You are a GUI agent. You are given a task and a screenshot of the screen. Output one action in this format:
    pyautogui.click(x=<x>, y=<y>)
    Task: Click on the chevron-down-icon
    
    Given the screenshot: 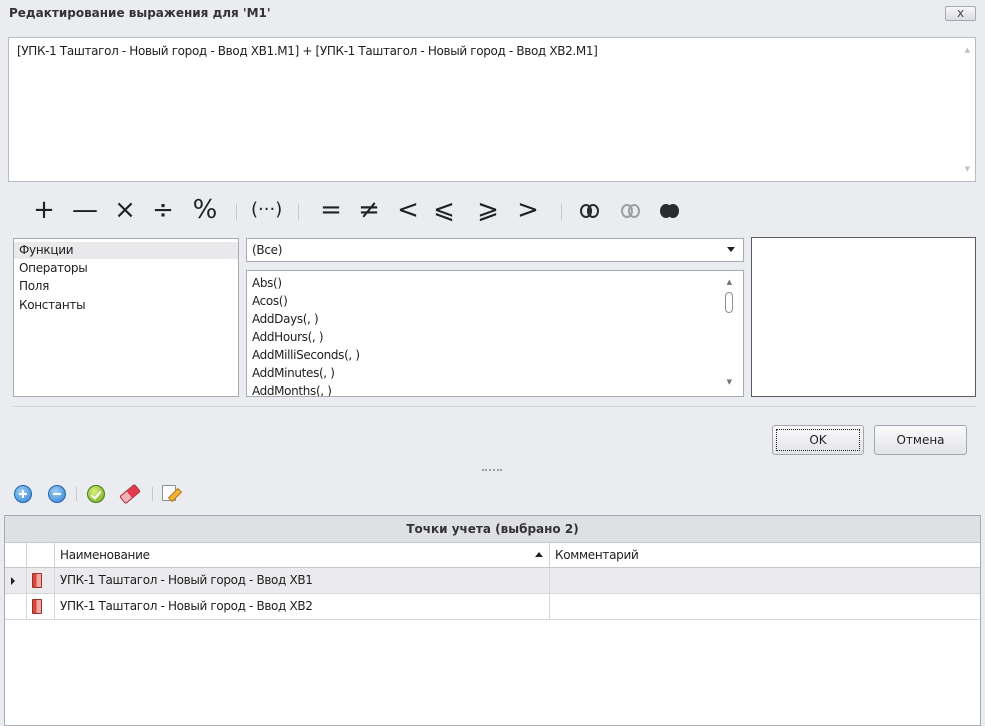 What is the action you would take?
    pyautogui.click(x=731, y=249)
    